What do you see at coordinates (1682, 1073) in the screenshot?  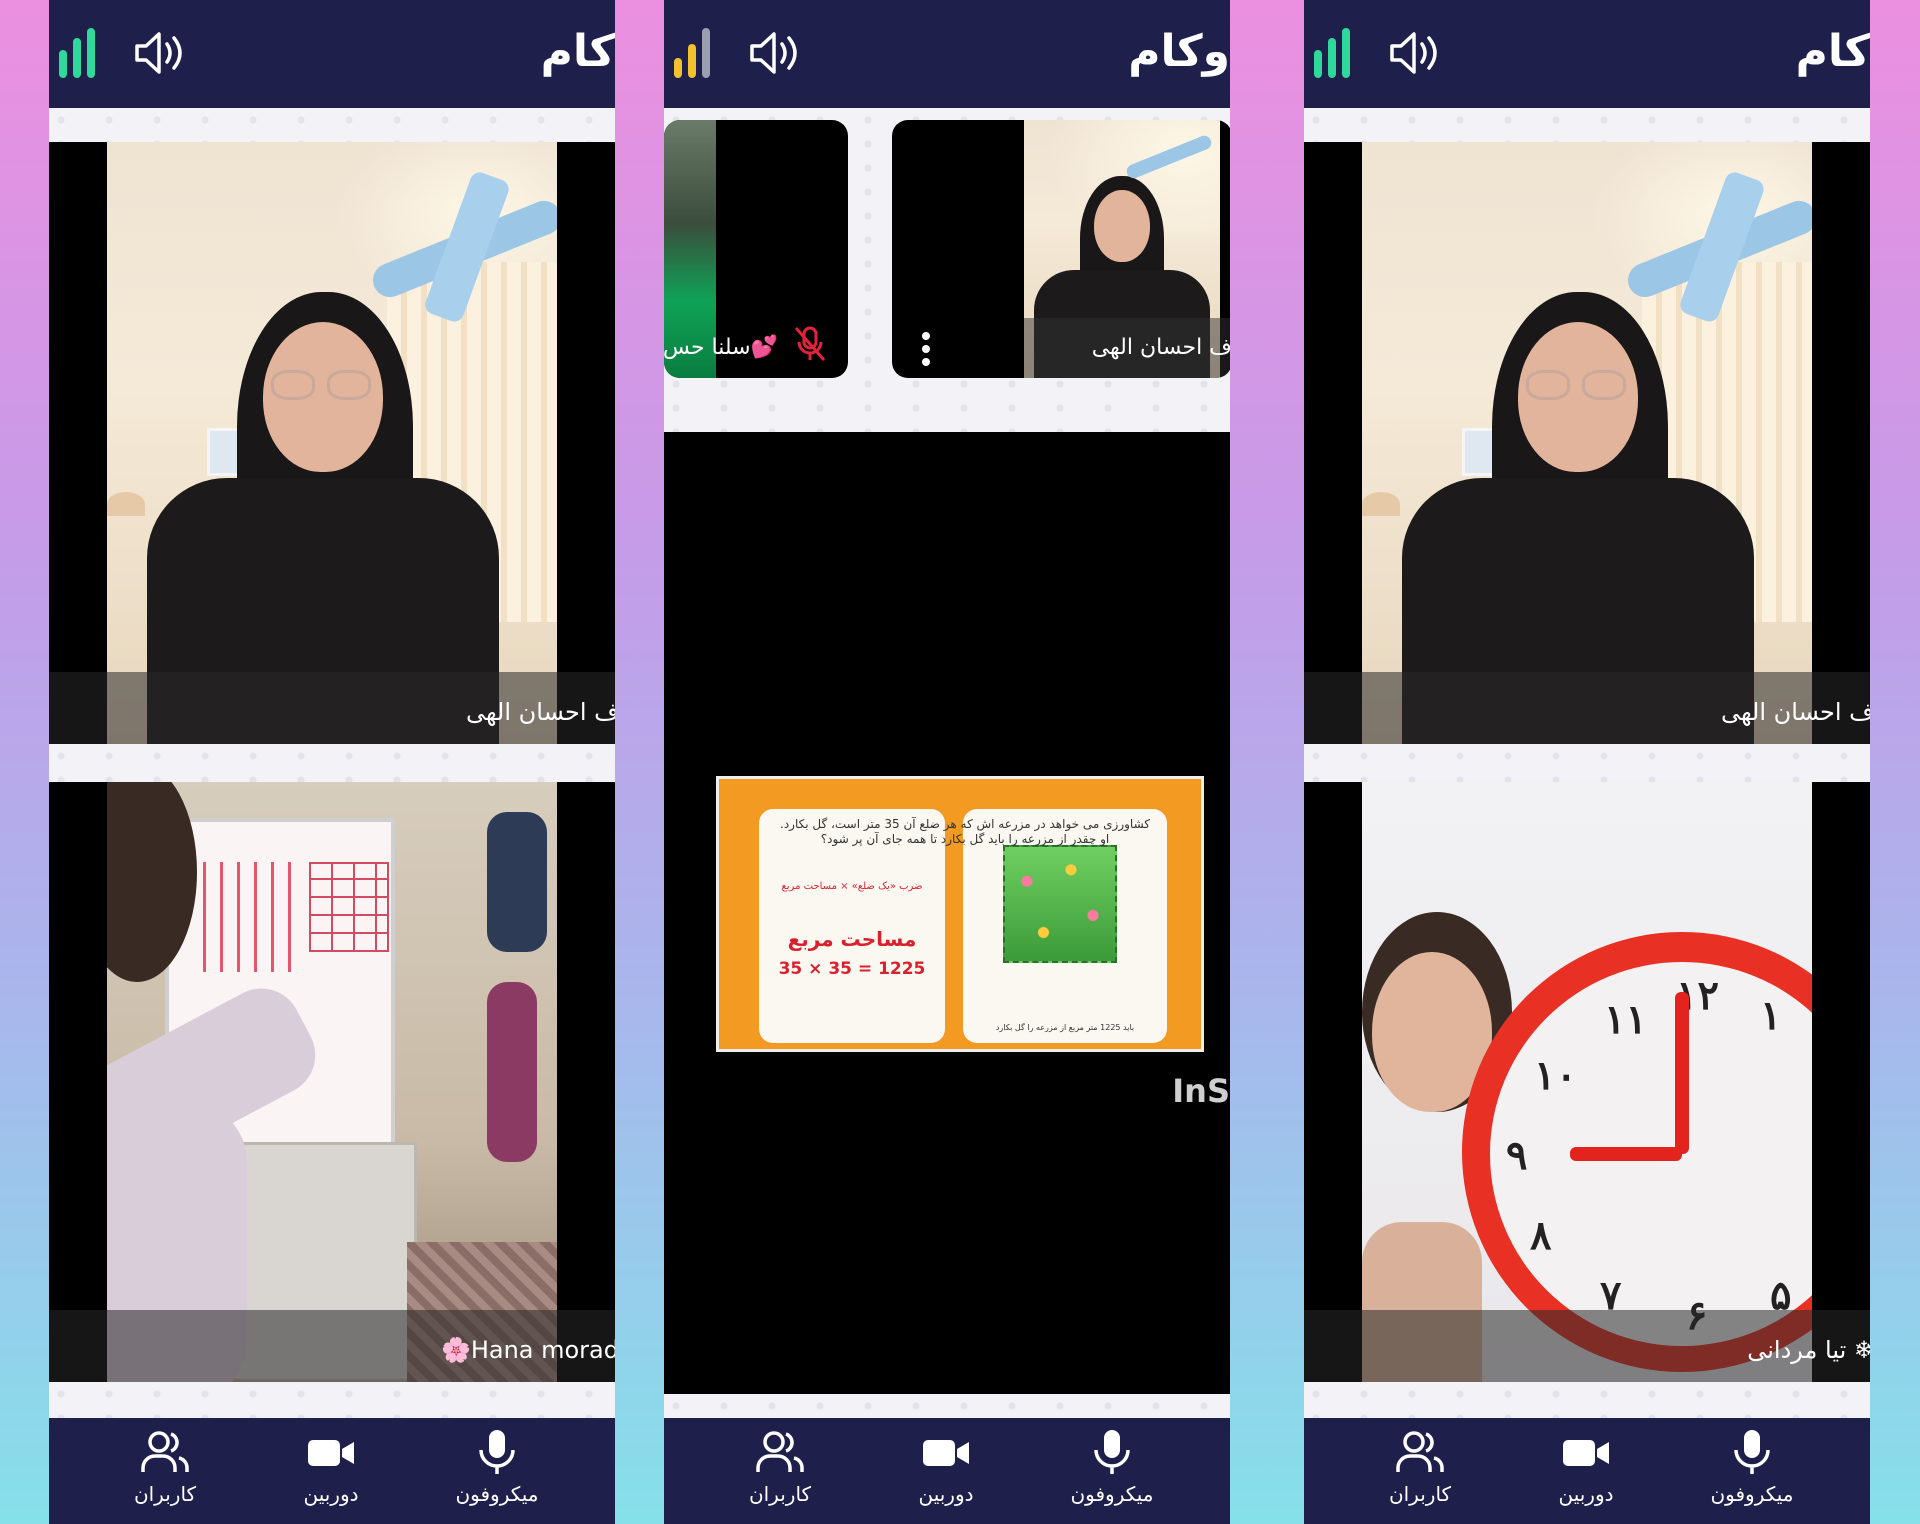 I see `clock-minute-hand` at bounding box center [1682, 1073].